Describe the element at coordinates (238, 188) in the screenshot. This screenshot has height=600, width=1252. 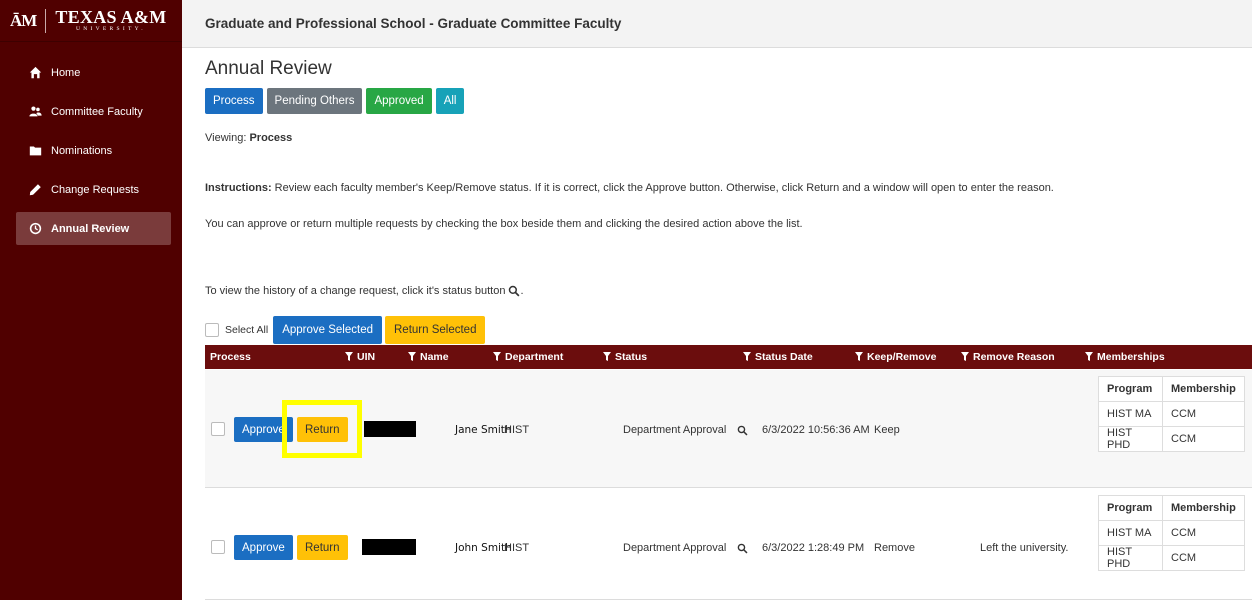
I see `instructions-label: Instructions:` at that location.